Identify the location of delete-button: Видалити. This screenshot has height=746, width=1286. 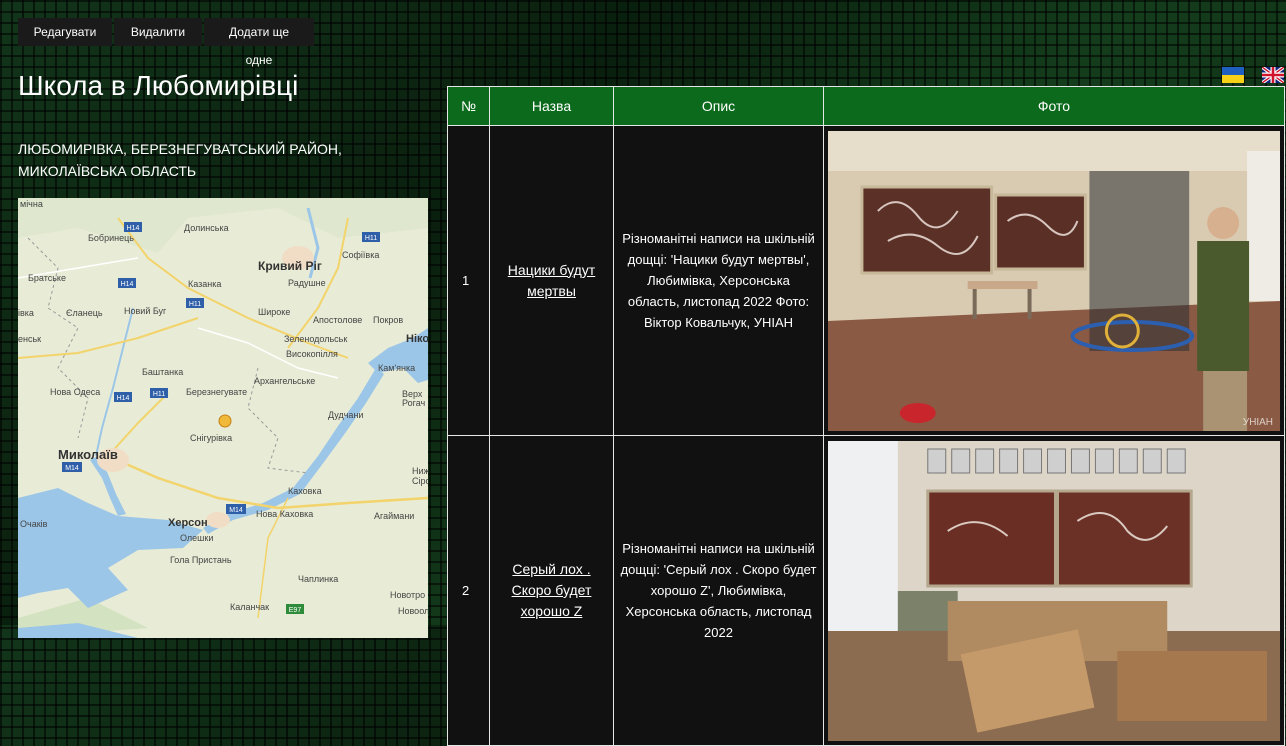
(158, 32).